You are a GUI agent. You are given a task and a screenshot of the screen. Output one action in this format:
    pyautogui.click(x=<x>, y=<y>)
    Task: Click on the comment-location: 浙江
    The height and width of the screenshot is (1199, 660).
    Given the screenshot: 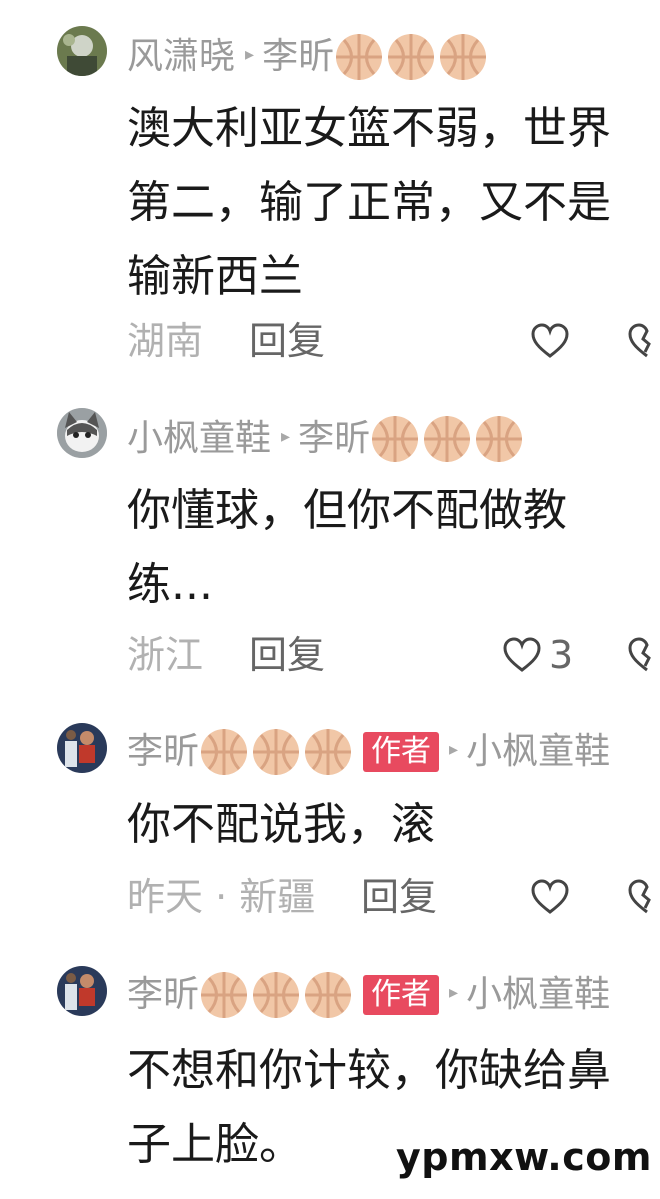 What is the action you would take?
    pyautogui.click(x=165, y=655)
    